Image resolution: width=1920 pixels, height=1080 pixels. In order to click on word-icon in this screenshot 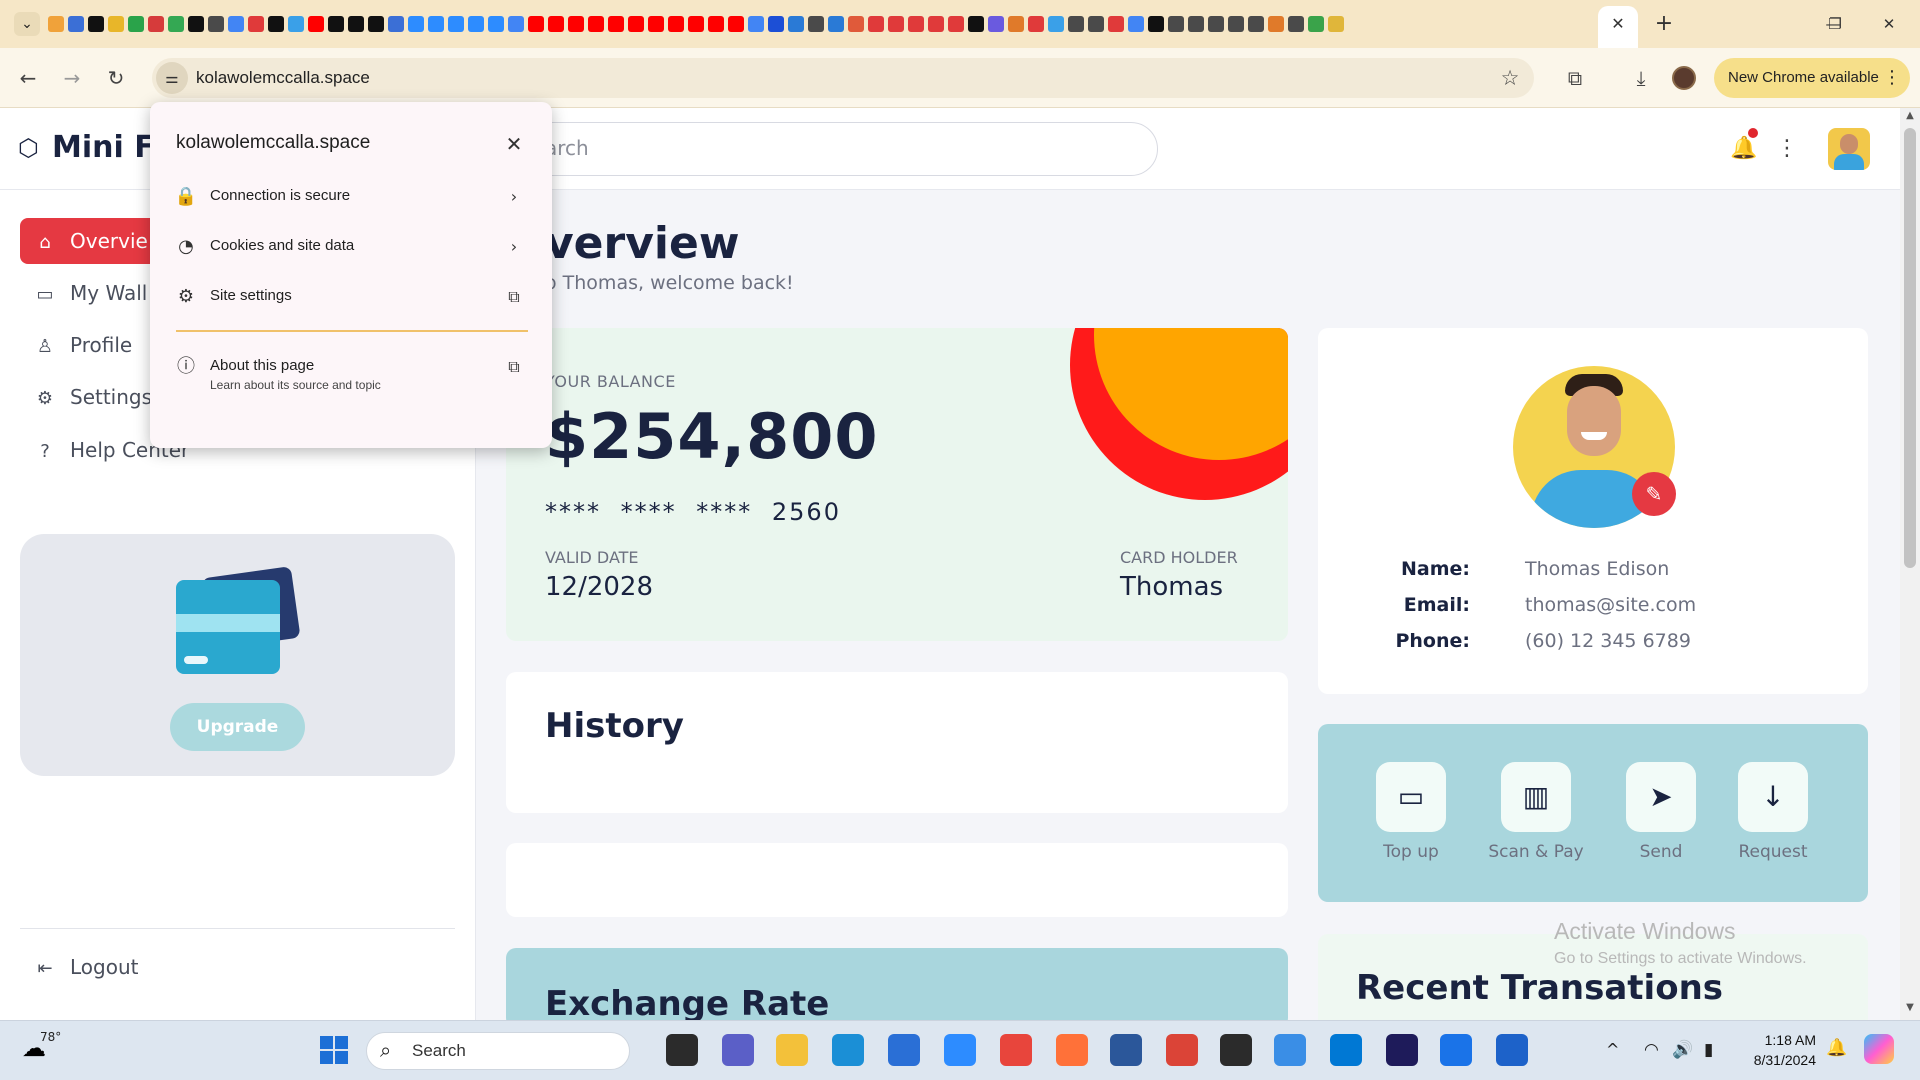, I will do `click(1126, 1050)`.